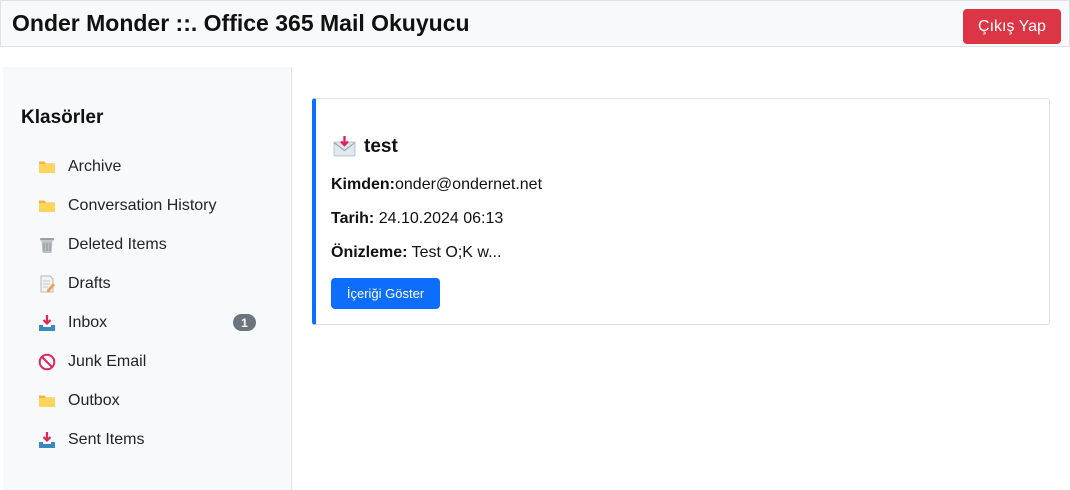 The width and height of the screenshot is (1070, 490). I want to click on sidebar-item-drafts: Drafts, so click(147, 283).